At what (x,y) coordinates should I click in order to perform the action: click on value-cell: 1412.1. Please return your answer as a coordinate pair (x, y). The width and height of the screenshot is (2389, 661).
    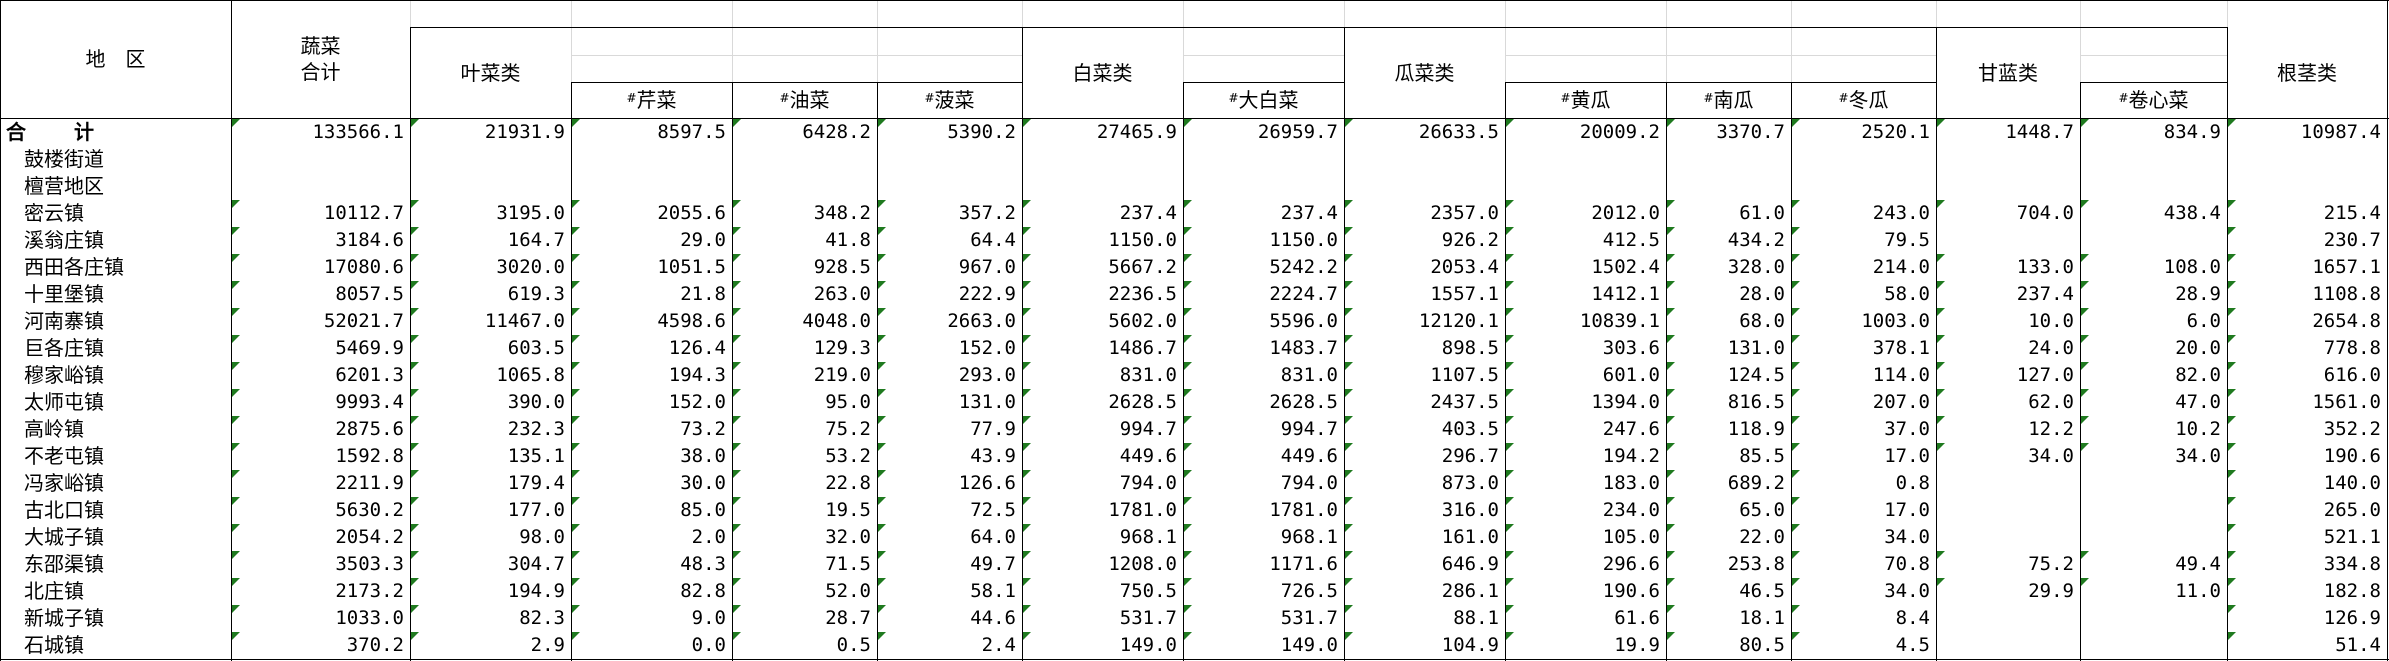
    Looking at the image, I should click on (1625, 294).